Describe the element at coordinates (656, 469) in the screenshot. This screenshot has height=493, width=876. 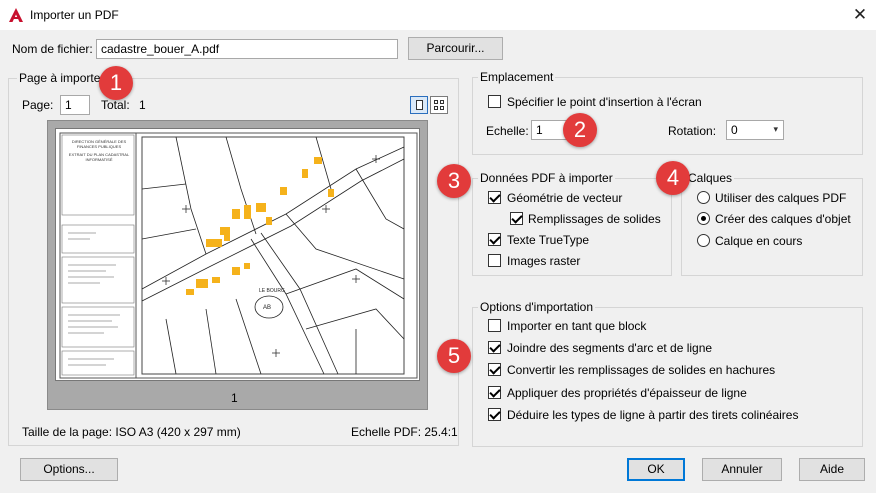
I see `ok-button: OK` at that location.